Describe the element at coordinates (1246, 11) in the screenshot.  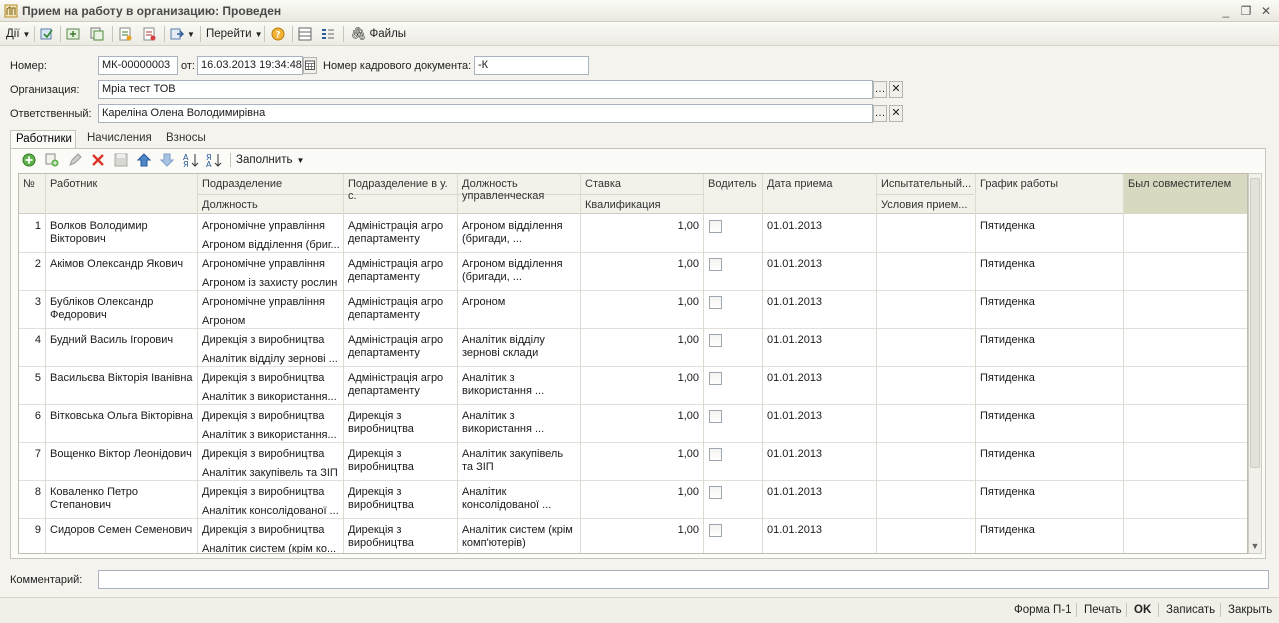
I see `maximize-button: ❐` at that location.